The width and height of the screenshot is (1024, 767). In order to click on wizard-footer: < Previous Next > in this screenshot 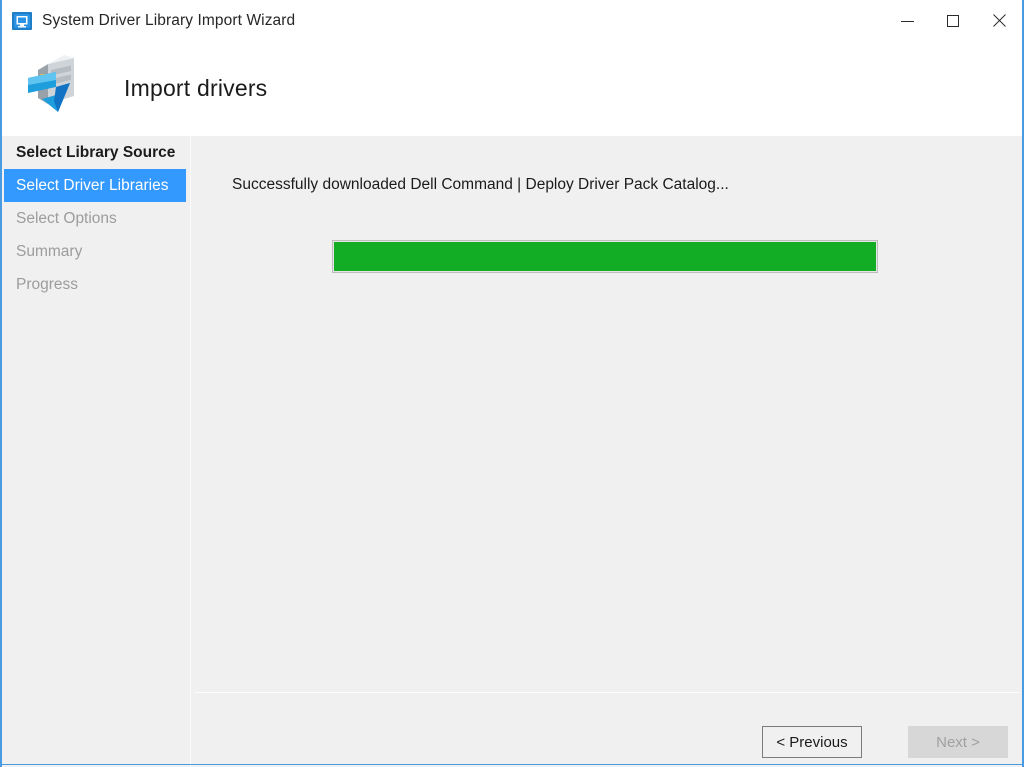, I will do `click(605, 730)`.